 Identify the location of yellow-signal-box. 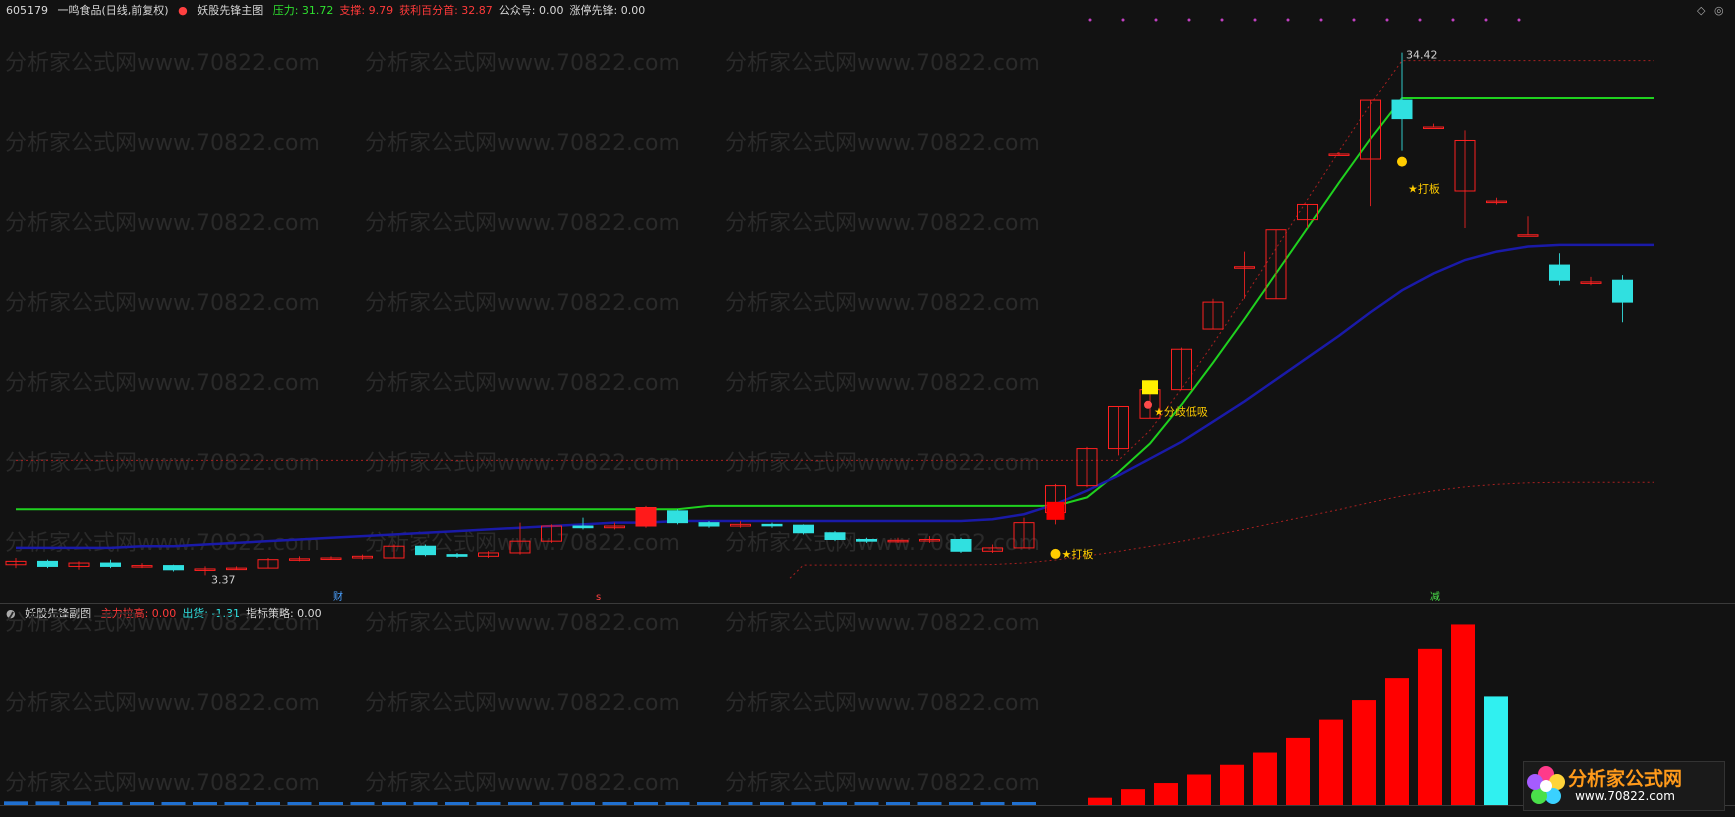
(1150, 387).